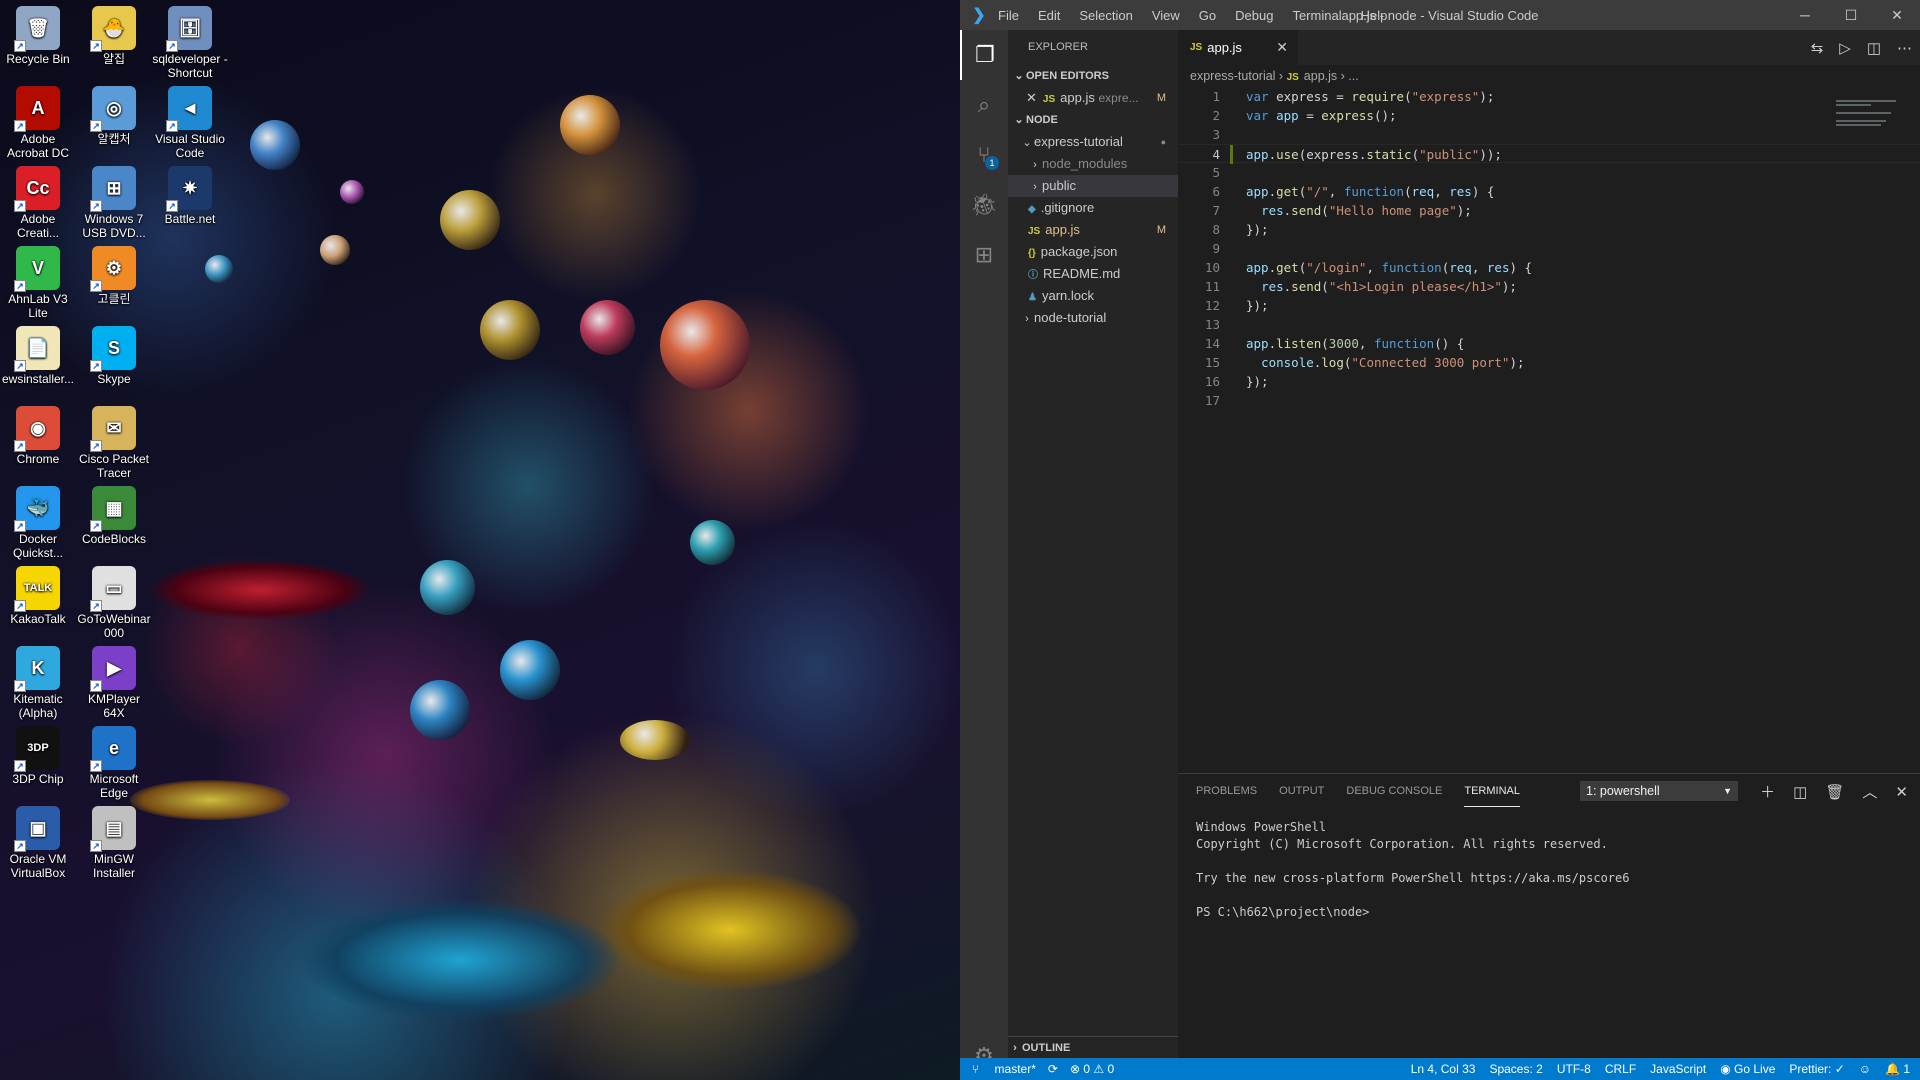  I want to click on terminal-select: 1: powershell ▼, so click(1659, 791).